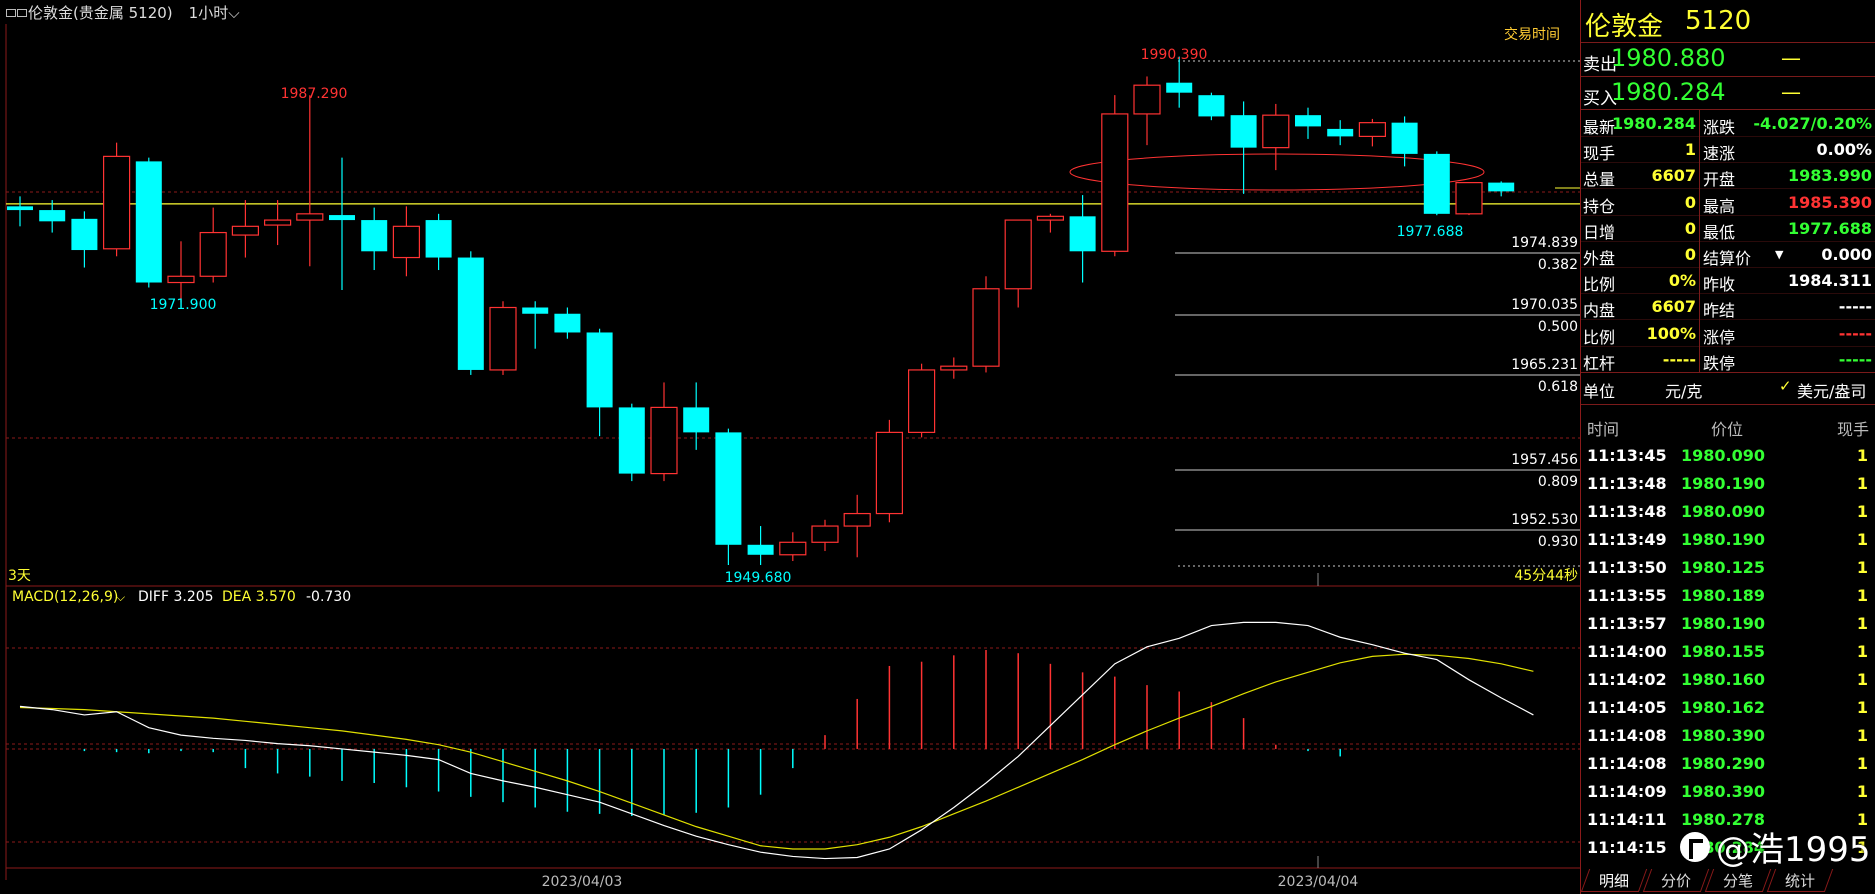 Image resolution: width=1875 pixels, height=894 pixels. I want to click on tick-price: 1980.090, so click(1723, 511).